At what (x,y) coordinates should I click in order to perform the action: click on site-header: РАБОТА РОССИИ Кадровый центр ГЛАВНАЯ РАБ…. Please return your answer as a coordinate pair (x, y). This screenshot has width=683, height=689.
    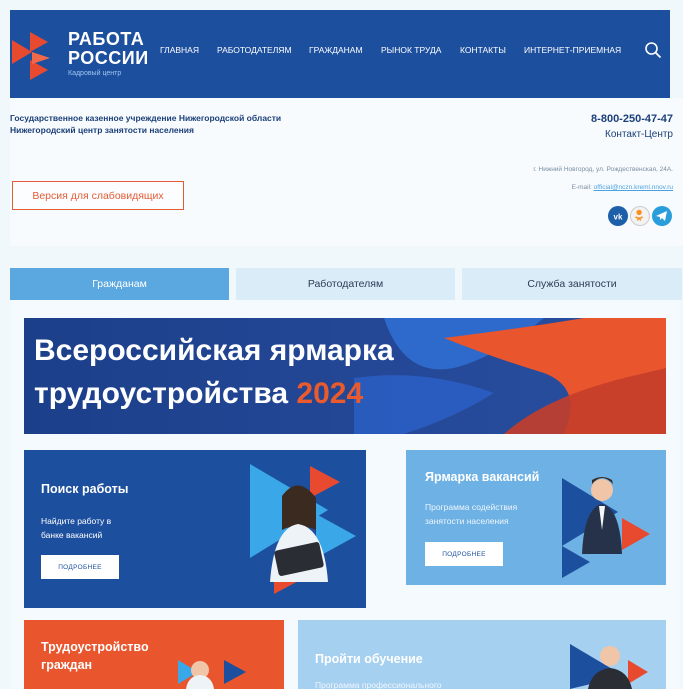
    Looking at the image, I should click on (340, 54).